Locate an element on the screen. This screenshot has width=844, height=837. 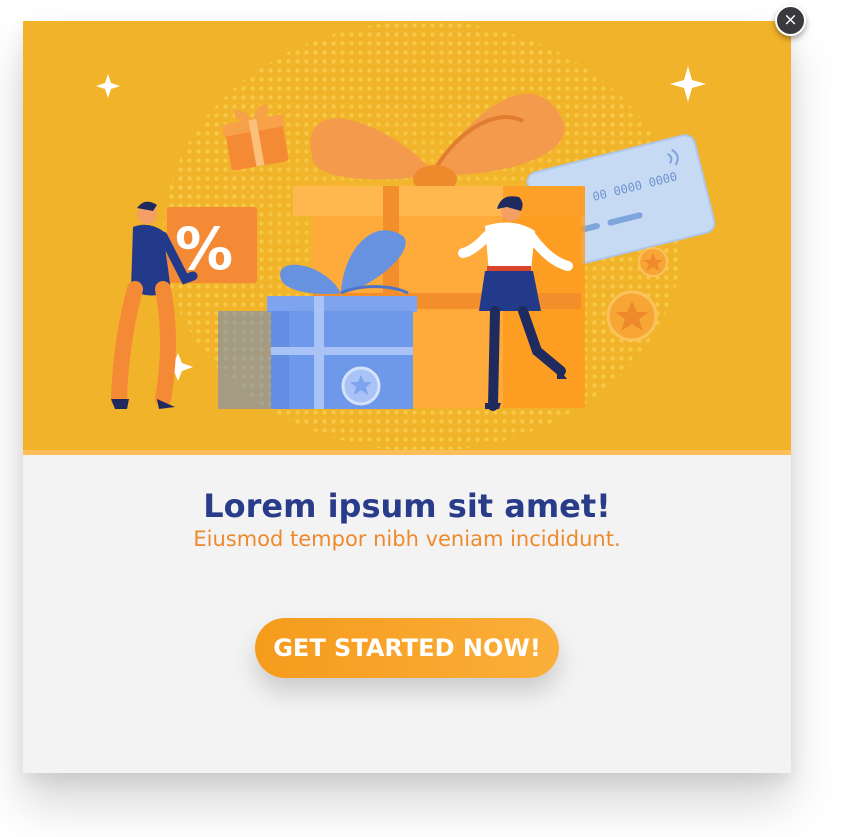
hero-divider is located at coordinates (407, 452).